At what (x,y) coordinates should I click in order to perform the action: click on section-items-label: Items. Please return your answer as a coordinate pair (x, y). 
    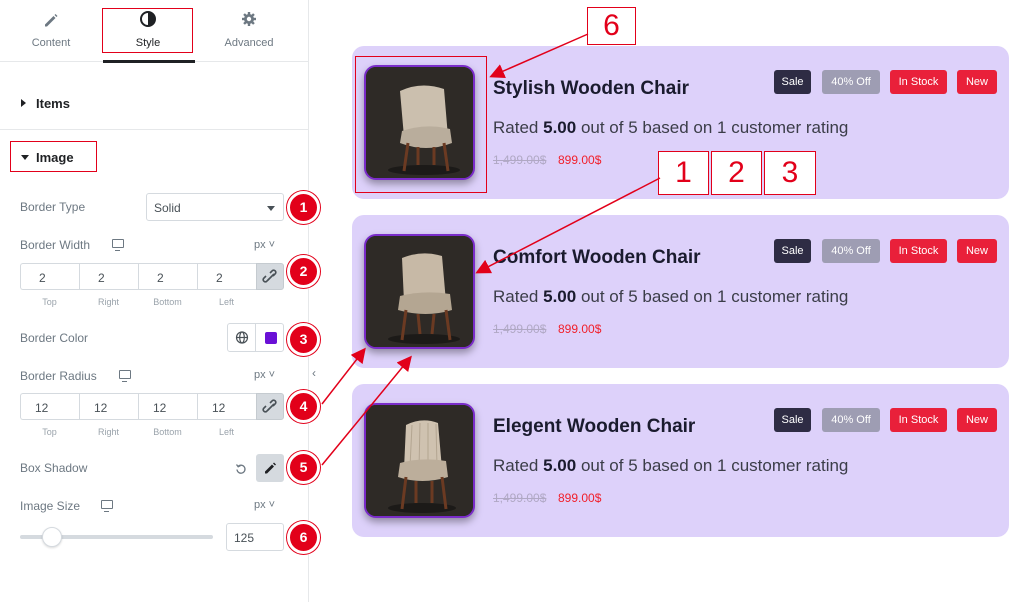
    Looking at the image, I should click on (53, 103).